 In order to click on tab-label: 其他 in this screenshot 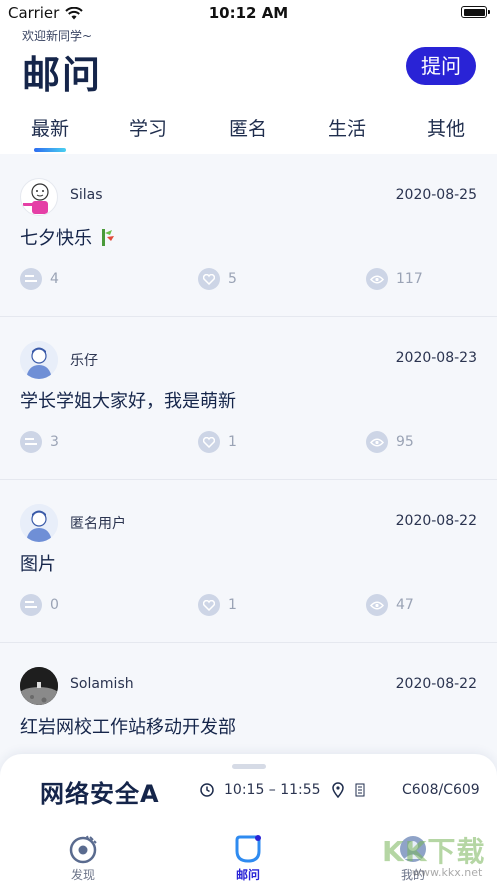, I will do `click(445, 129)`.